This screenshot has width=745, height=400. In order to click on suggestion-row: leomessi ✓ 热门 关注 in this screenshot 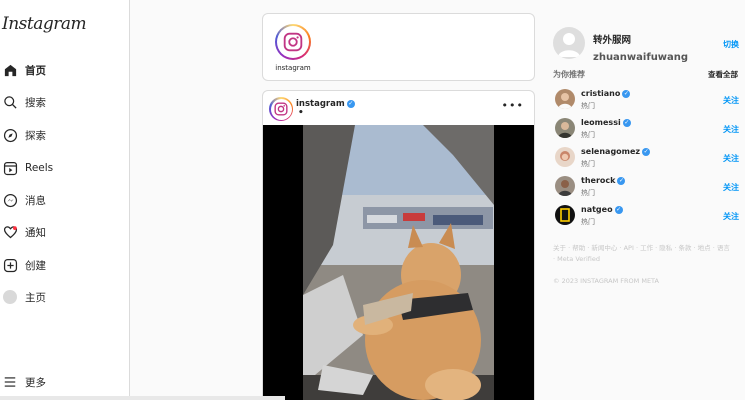, I will do `click(649, 132)`.